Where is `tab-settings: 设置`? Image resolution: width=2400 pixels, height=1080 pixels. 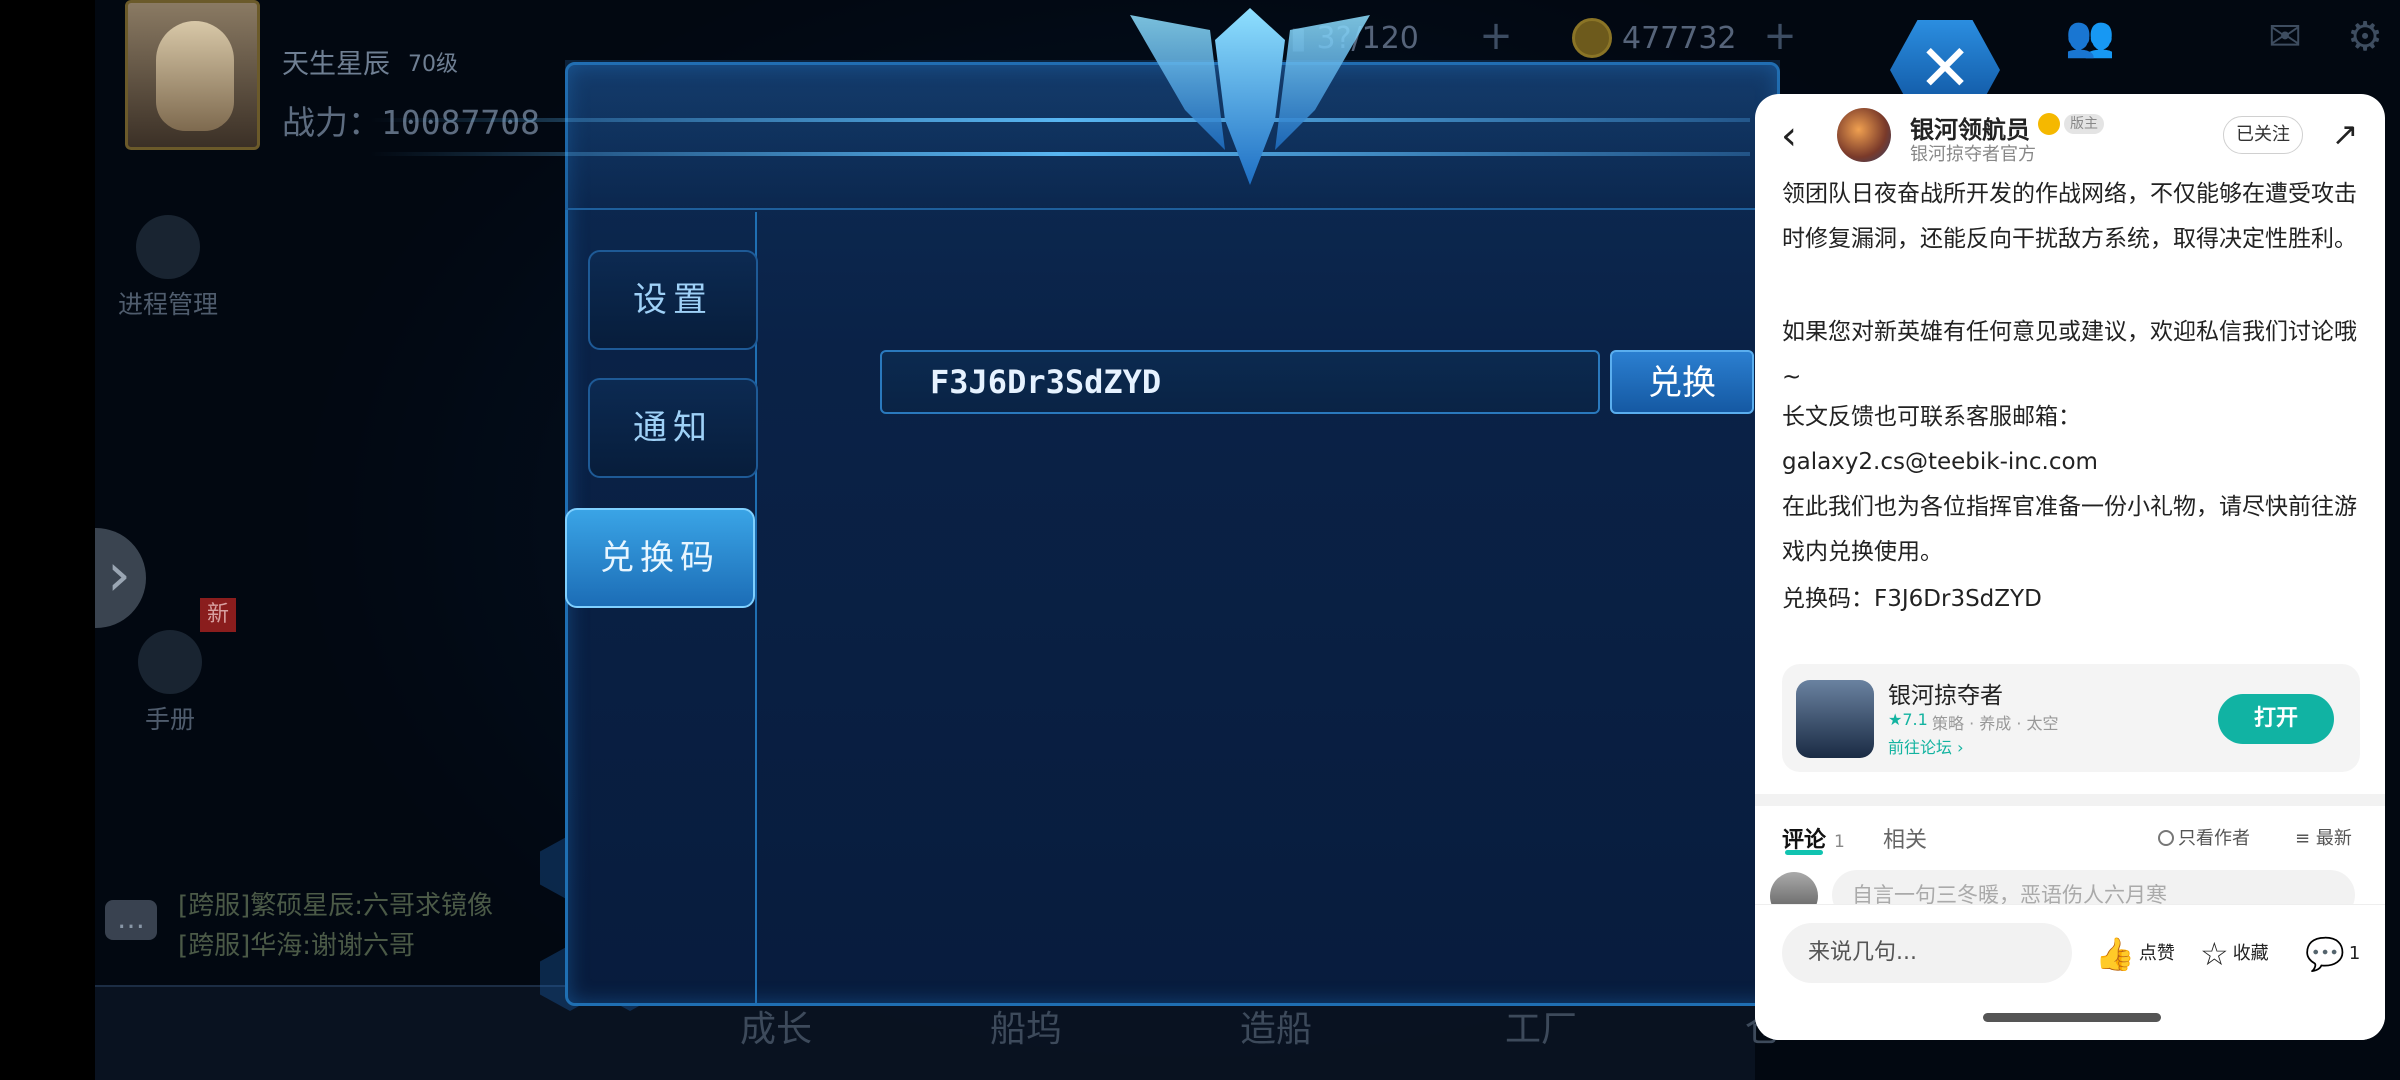 tab-settings: 设置 is located at coordinates (673, 300).